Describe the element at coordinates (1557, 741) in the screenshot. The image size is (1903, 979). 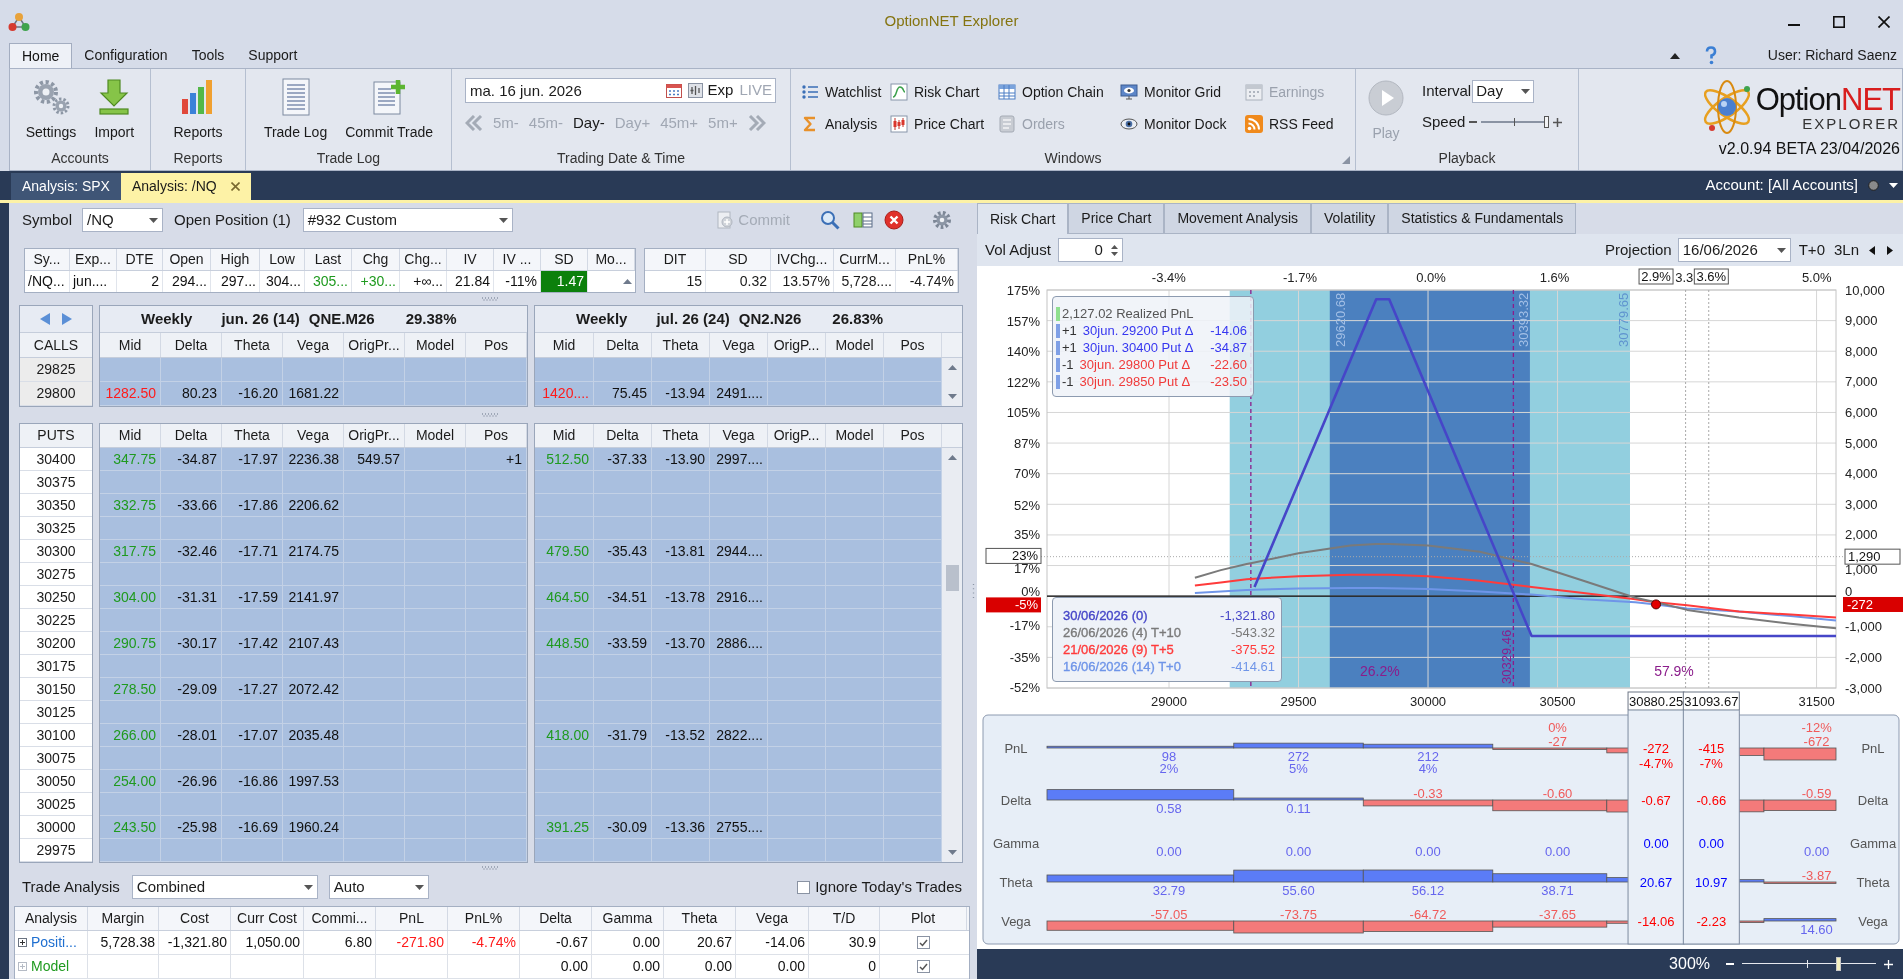
I see `greek-value: -27` at that location.